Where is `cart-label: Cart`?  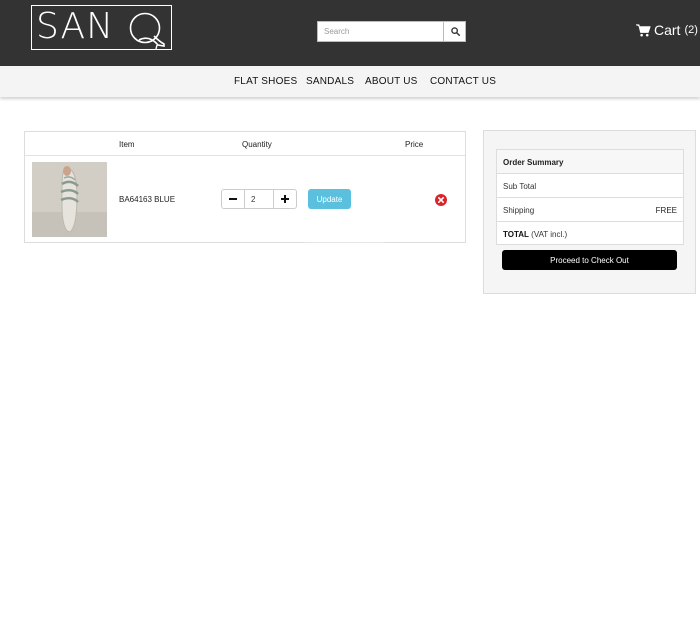 cart-label: Cart is located at coordinates (667, 30).